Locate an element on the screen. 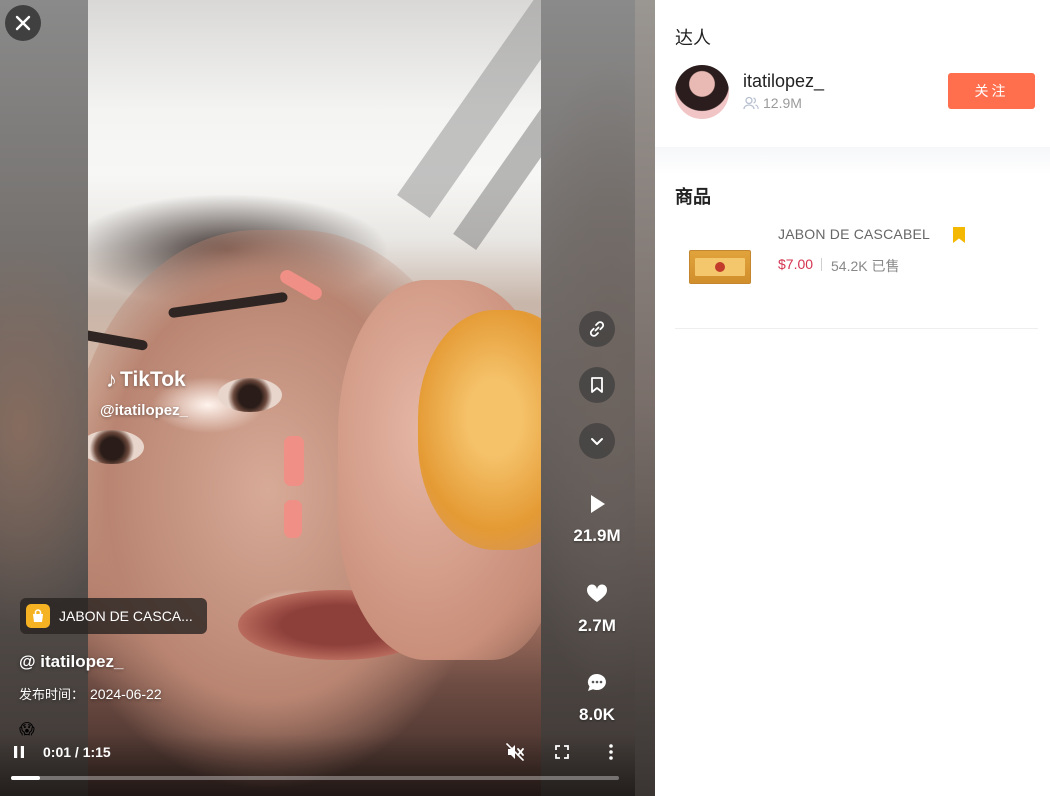 The height and width of the screenshot is (796, 1050). close-button is located at coordinates (23, 23).